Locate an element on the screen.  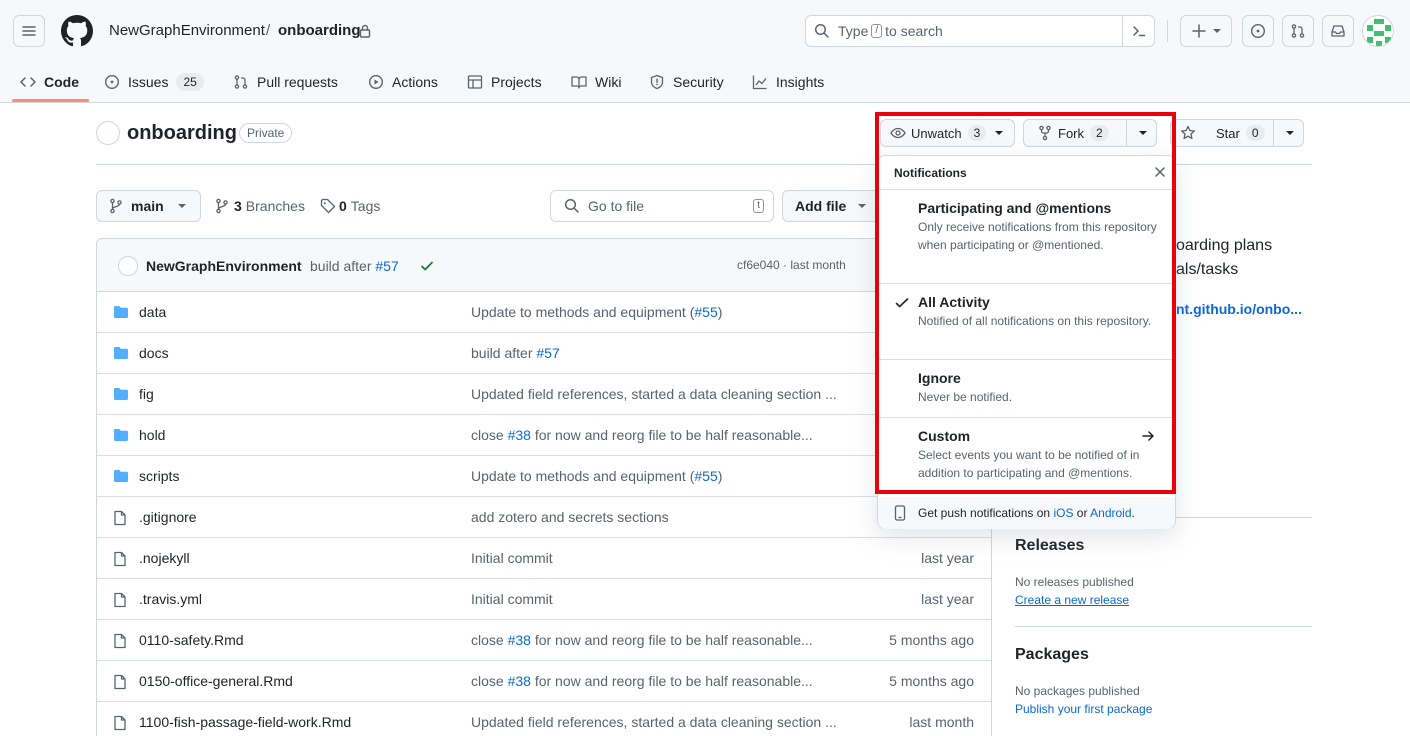
tab-projects-label: Projects is located at coordinates (516, 82).